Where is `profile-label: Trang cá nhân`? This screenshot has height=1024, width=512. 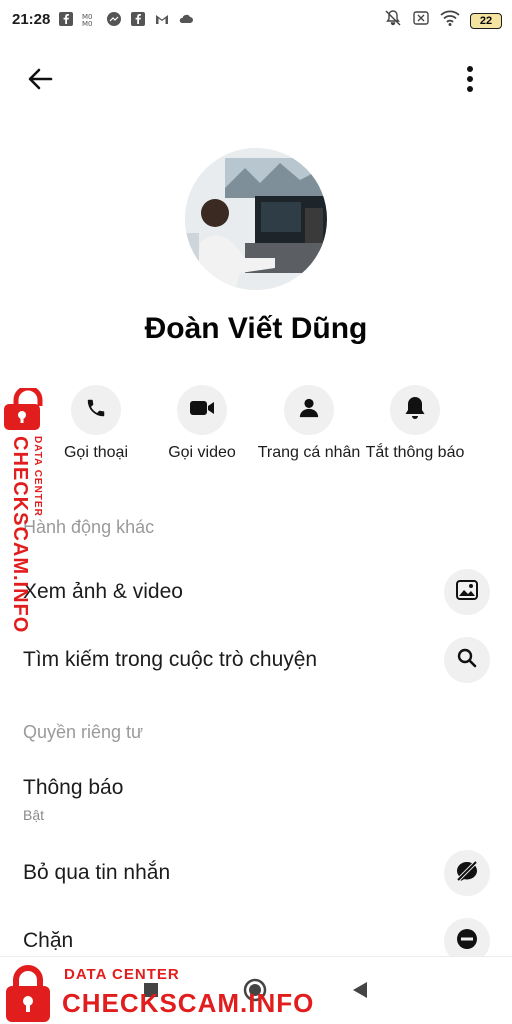 profile-label: Trang cá nhân is located at coordinates (309, 452).